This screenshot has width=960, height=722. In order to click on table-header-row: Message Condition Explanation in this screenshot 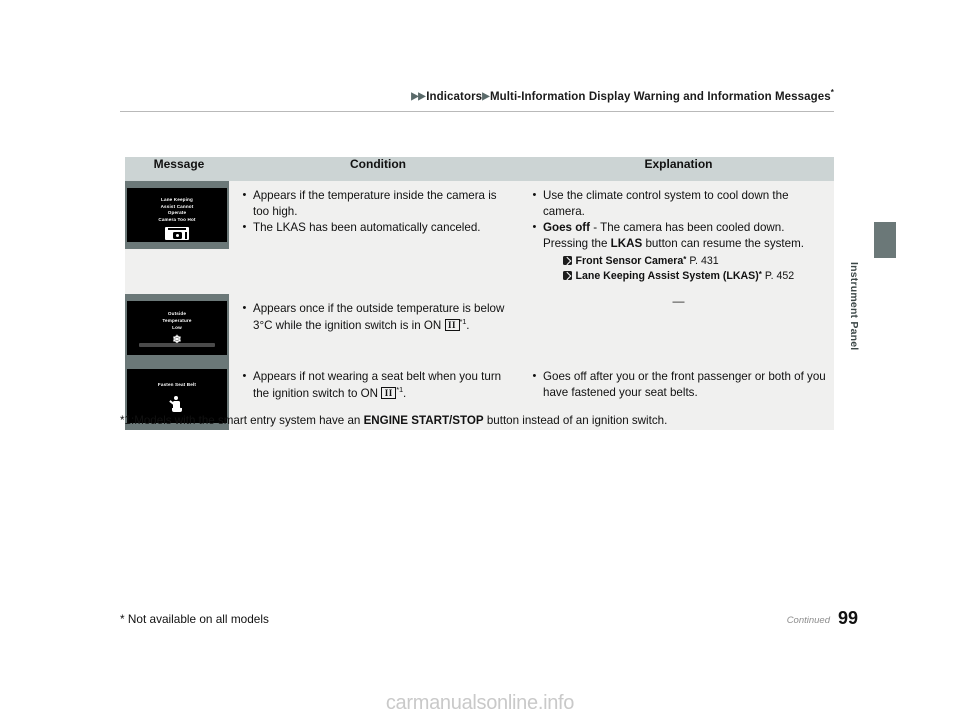, I will do `click(479, 169)`.